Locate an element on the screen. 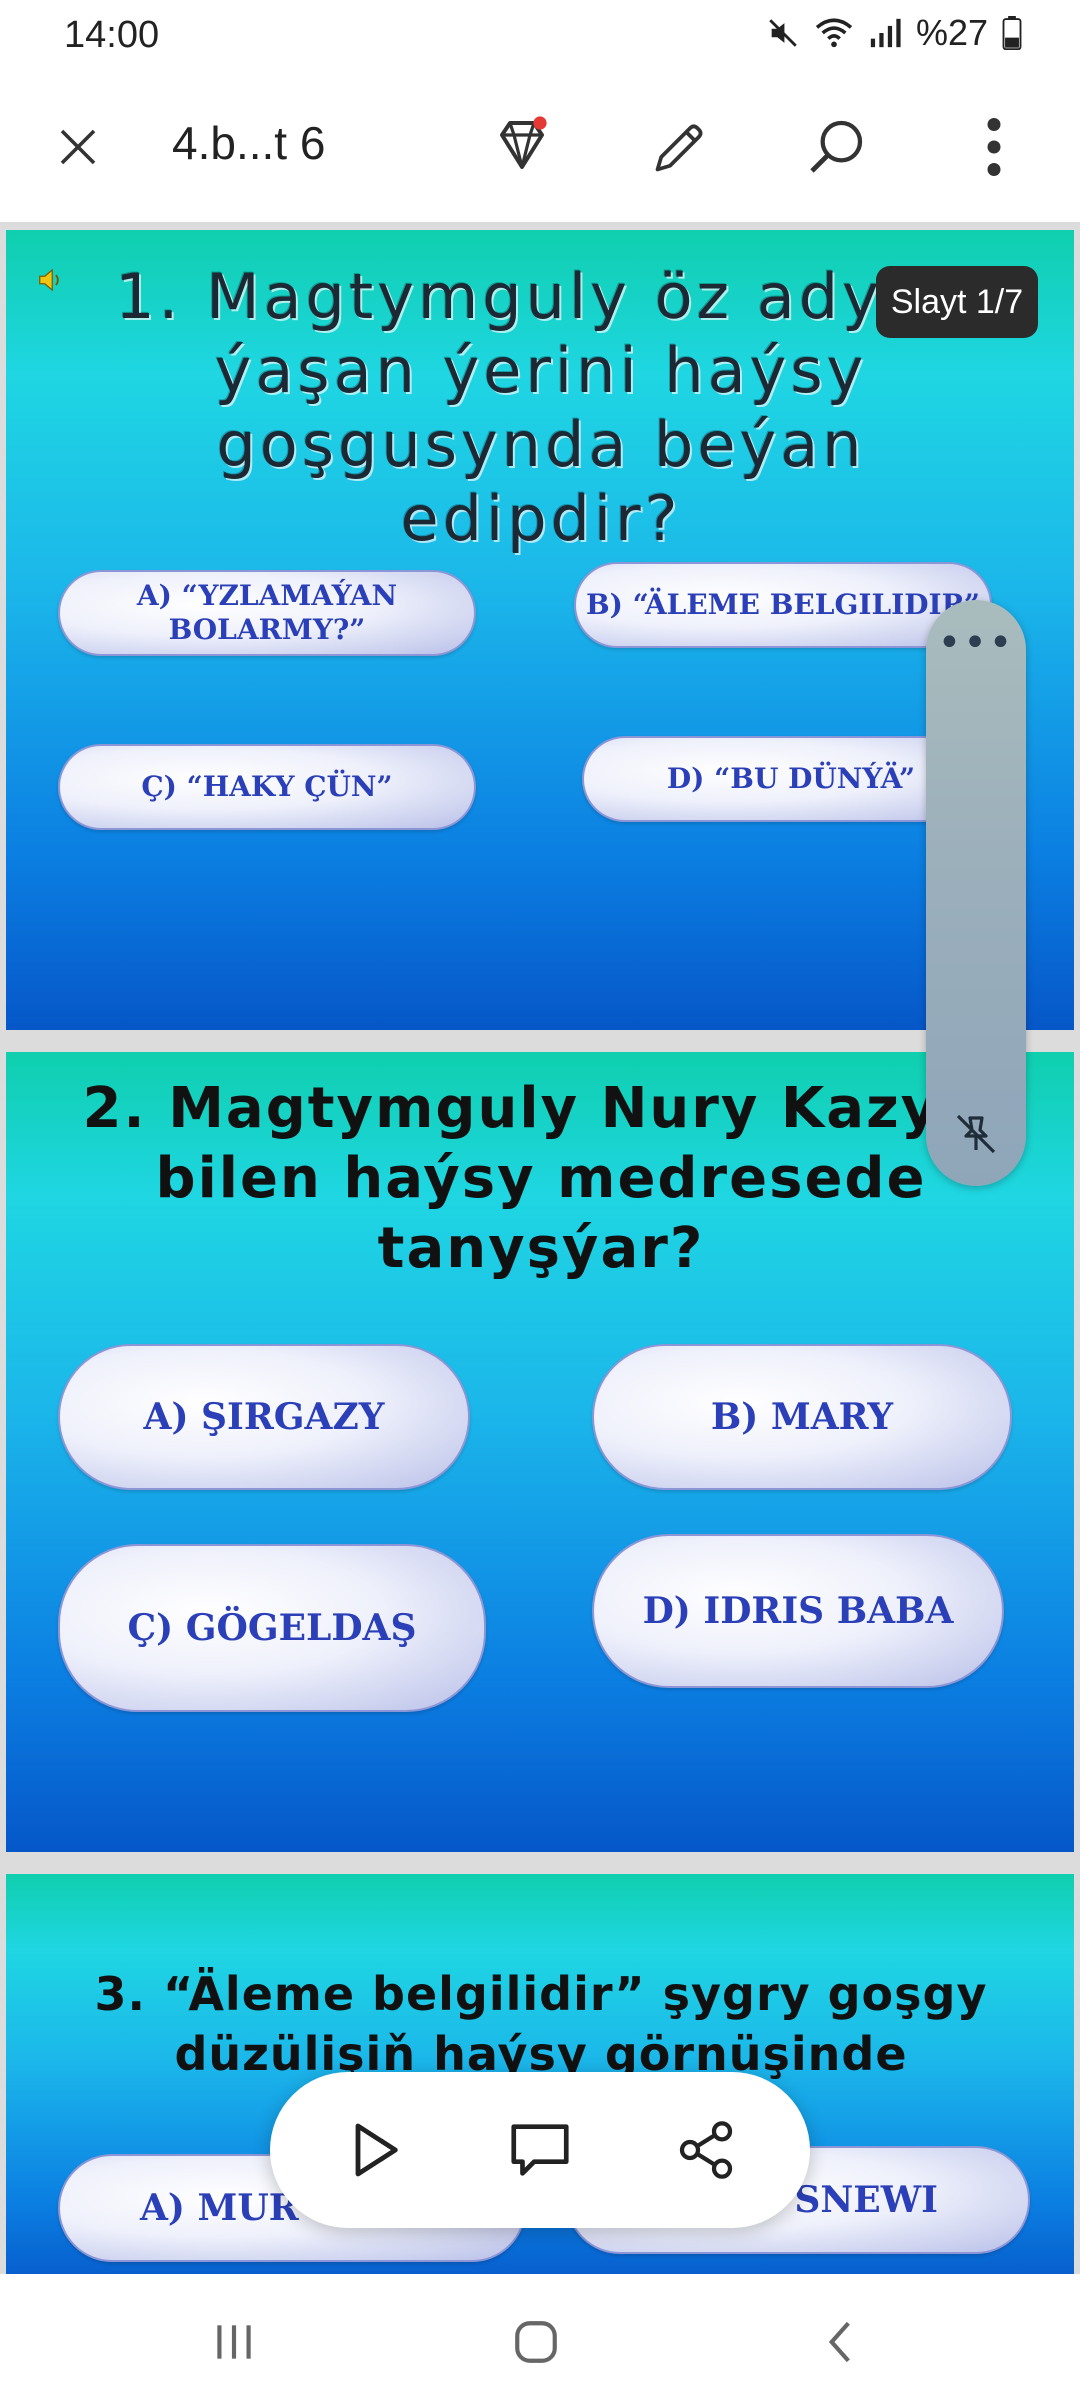 The width and height of the screenshot is (1080, 2408). recent-apps-button is located at coordinates (234, 2342).